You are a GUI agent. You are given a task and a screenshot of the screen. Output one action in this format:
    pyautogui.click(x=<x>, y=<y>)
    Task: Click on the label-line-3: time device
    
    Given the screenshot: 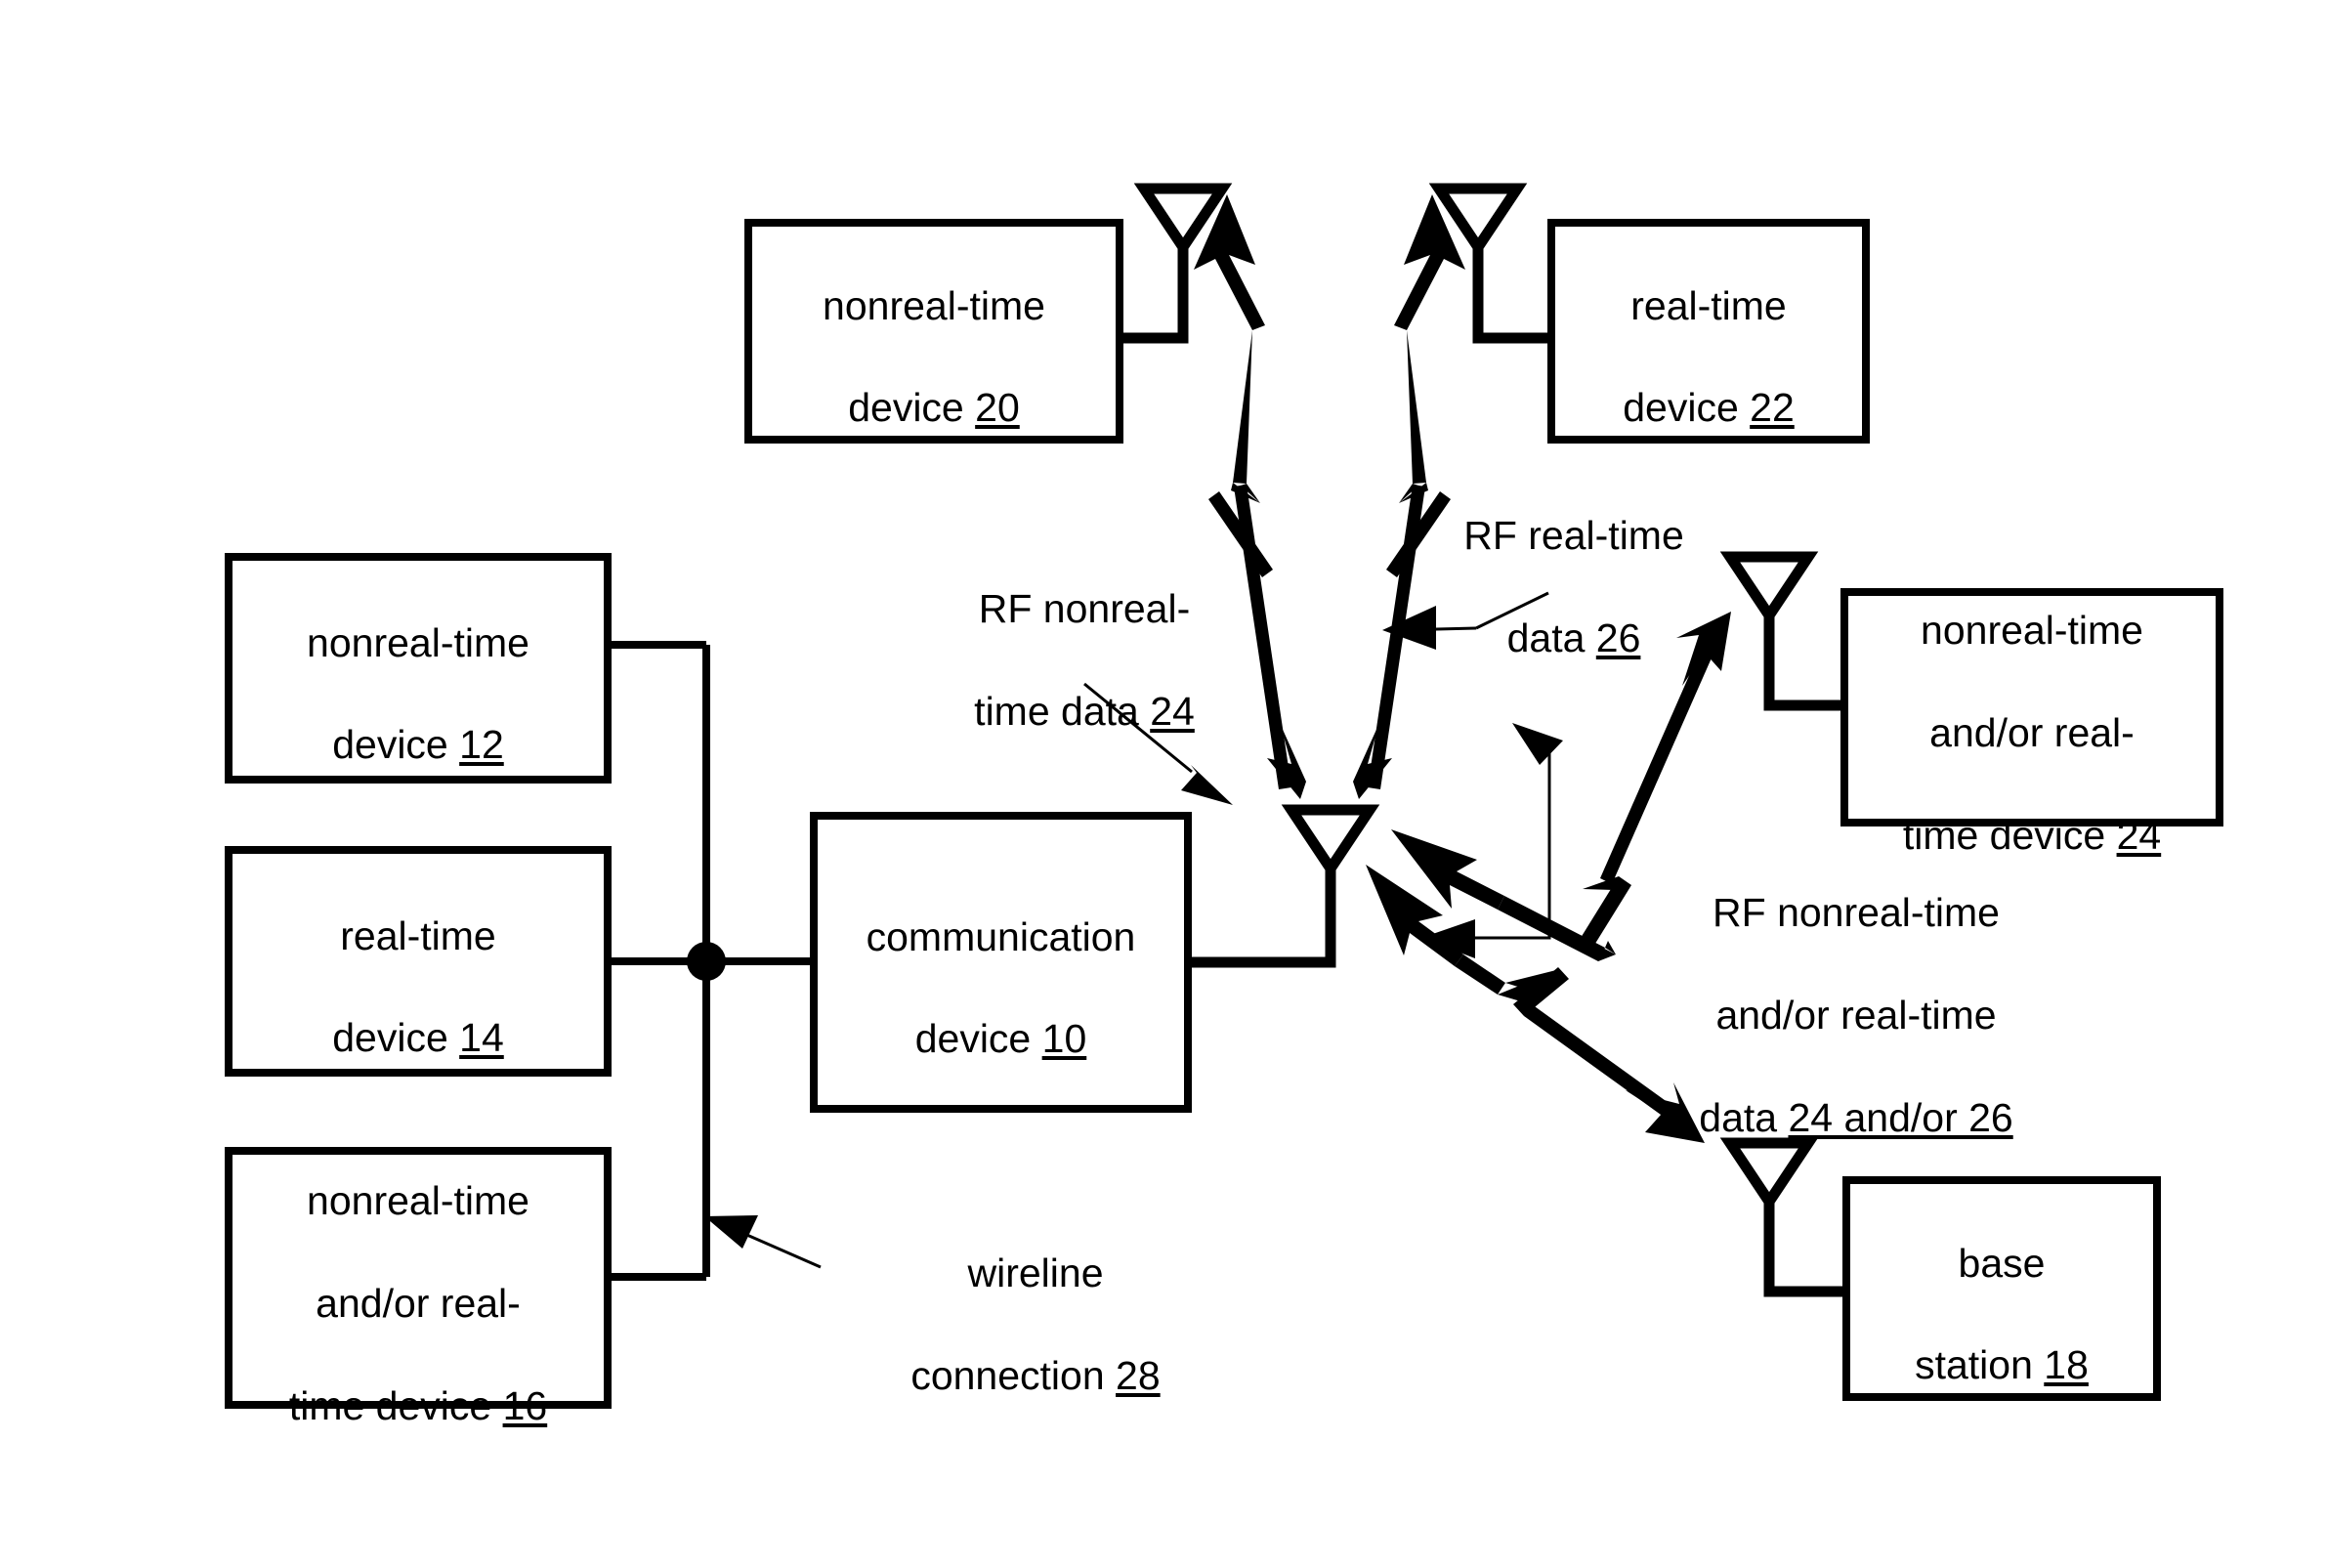 What is the action you would take?
    pyautogui.click(x=395, y=1405)
    